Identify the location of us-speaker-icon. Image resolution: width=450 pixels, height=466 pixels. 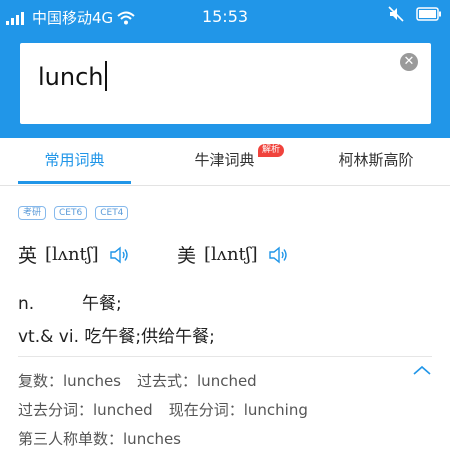
(279, 255).